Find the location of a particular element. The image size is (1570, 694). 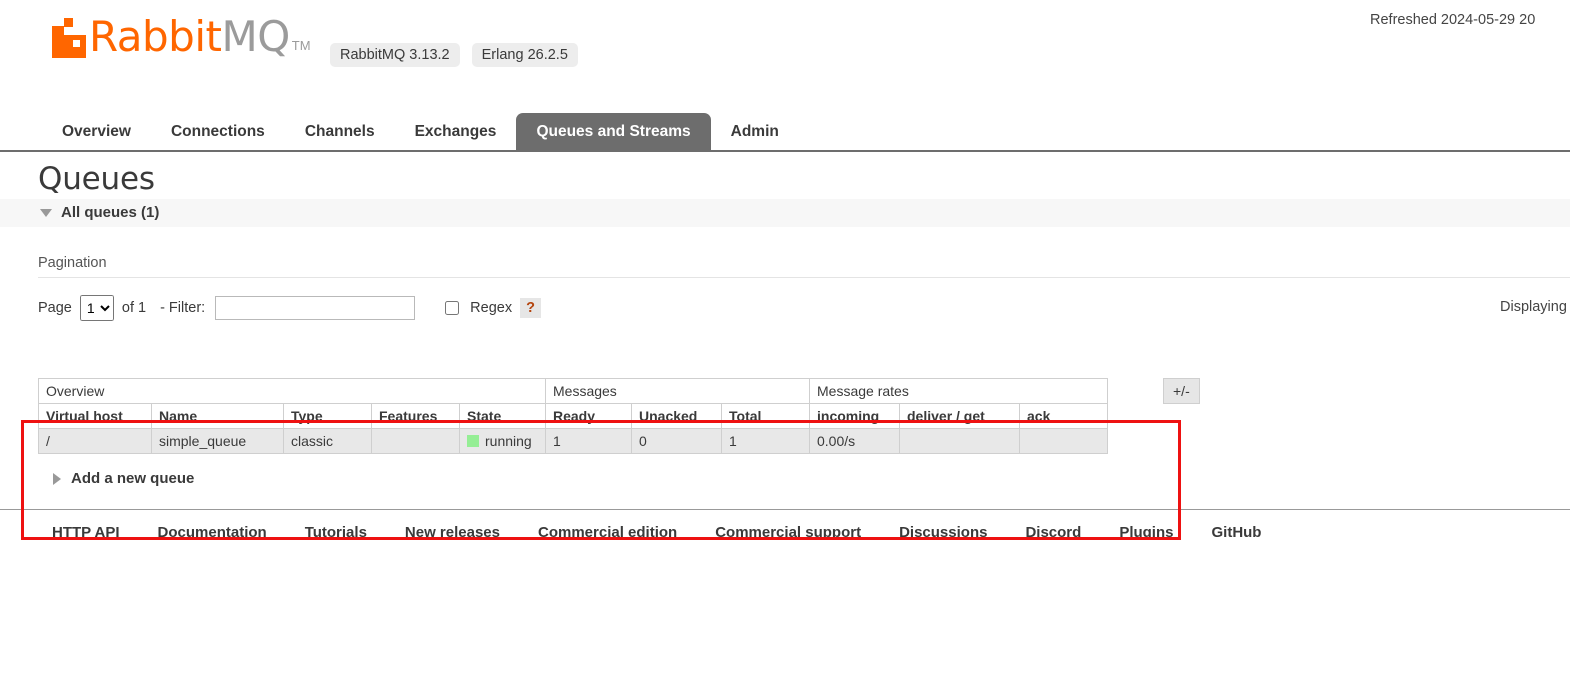

cell-ack is located at coordinates (1063, 441).